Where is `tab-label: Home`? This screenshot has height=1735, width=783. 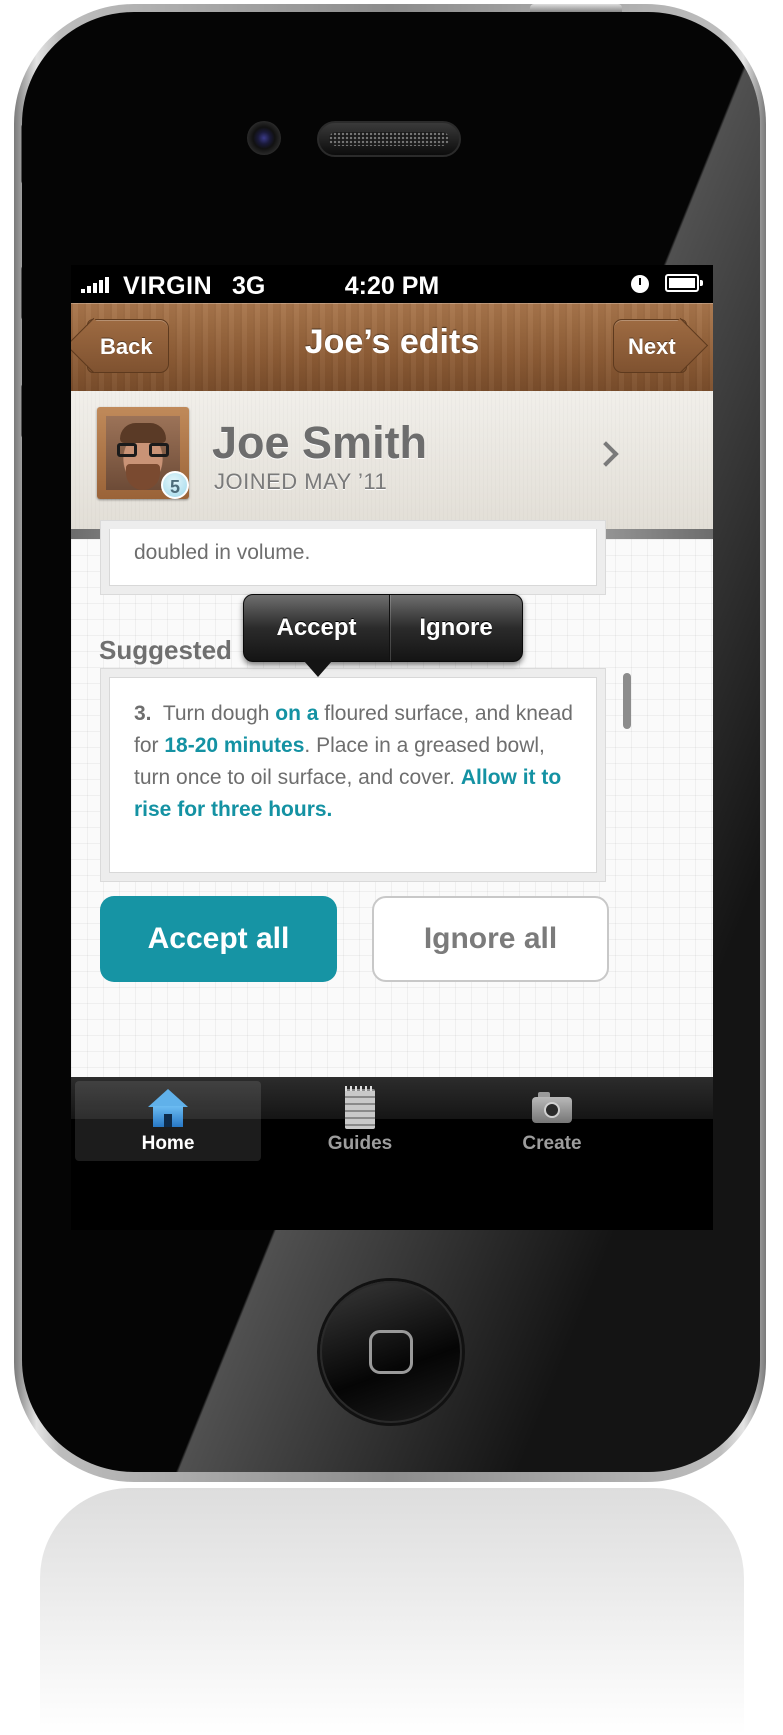 tab-label: Home is located at coordinates (168, 1143).